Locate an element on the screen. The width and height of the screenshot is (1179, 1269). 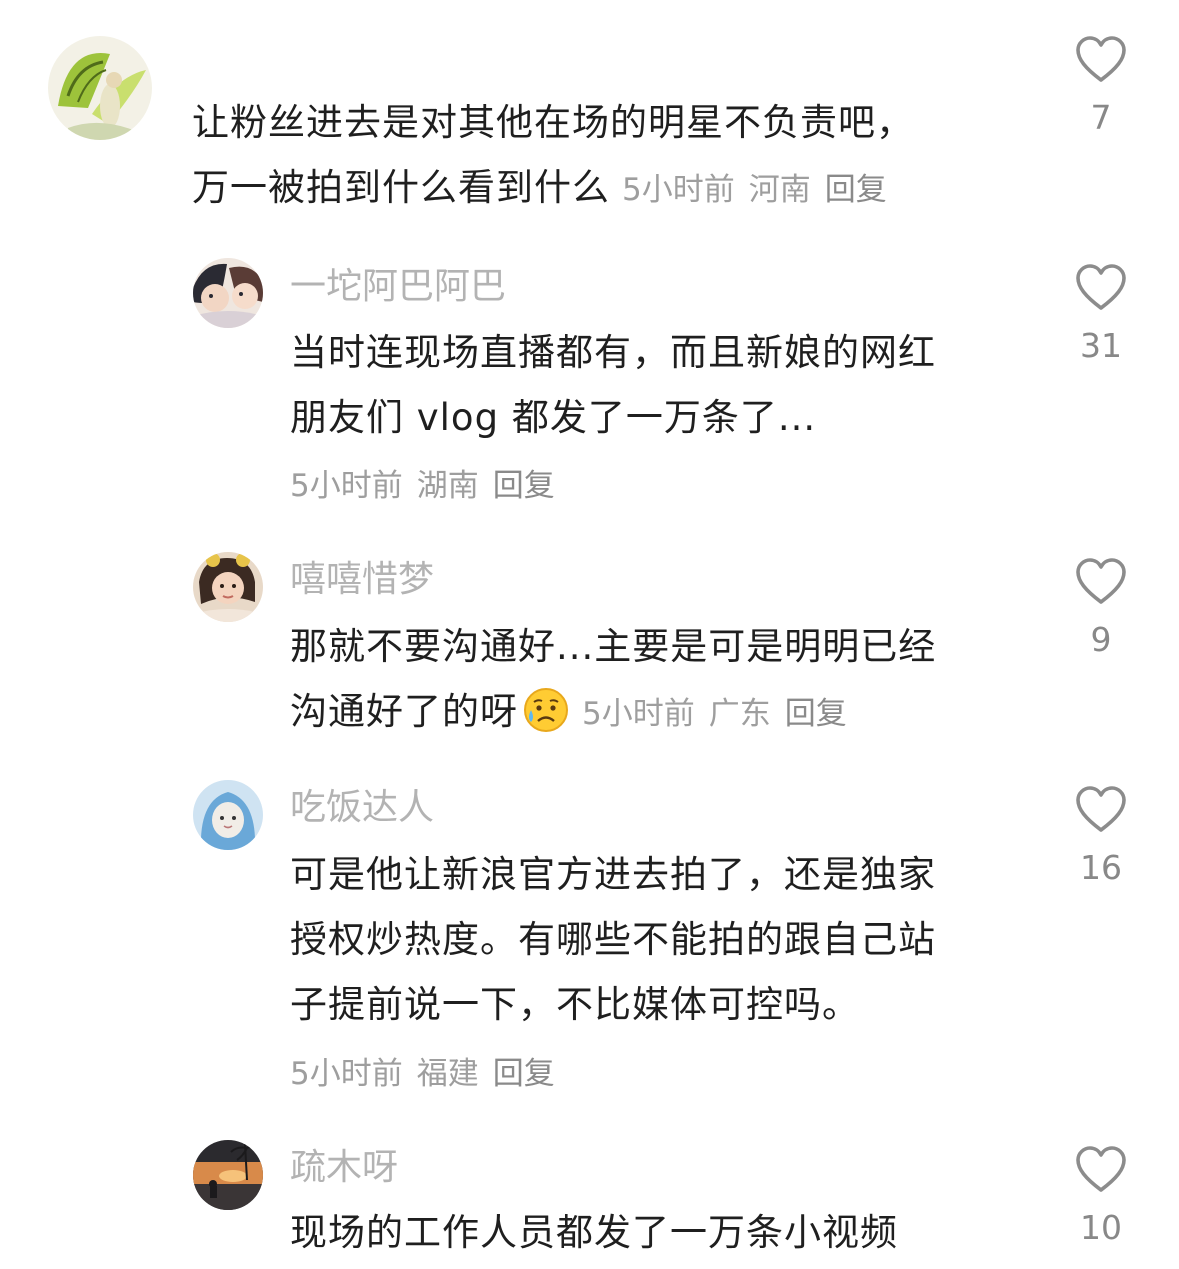
like-count: 7 is located at coordinates (1101, 117).